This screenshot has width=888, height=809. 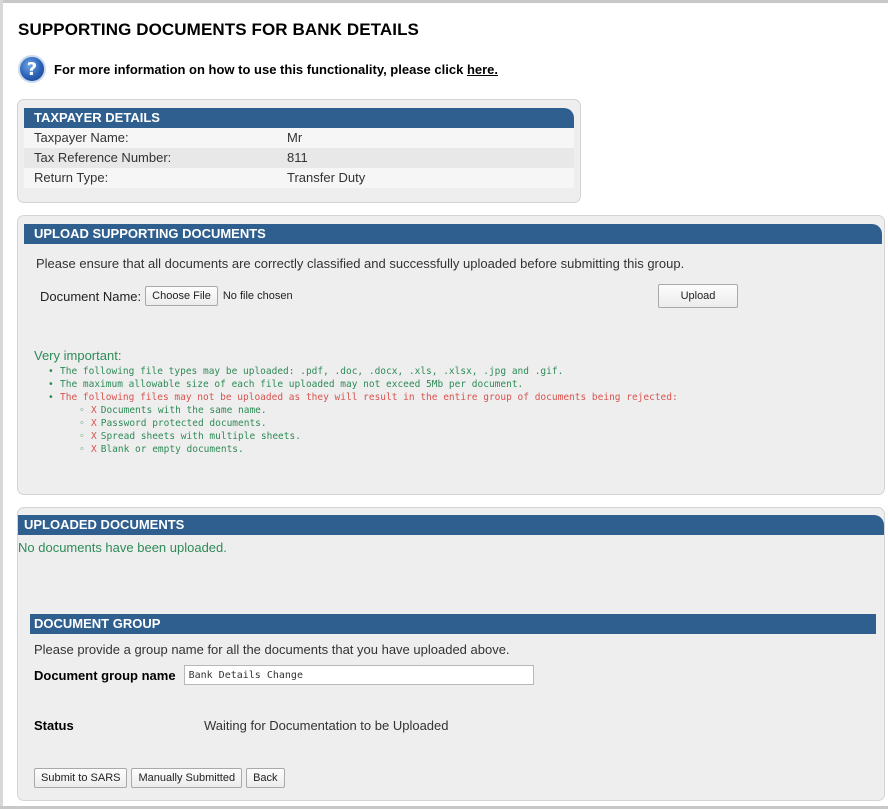 I want to click on document-name-label: Document Name:, so click(x=91, y=296).